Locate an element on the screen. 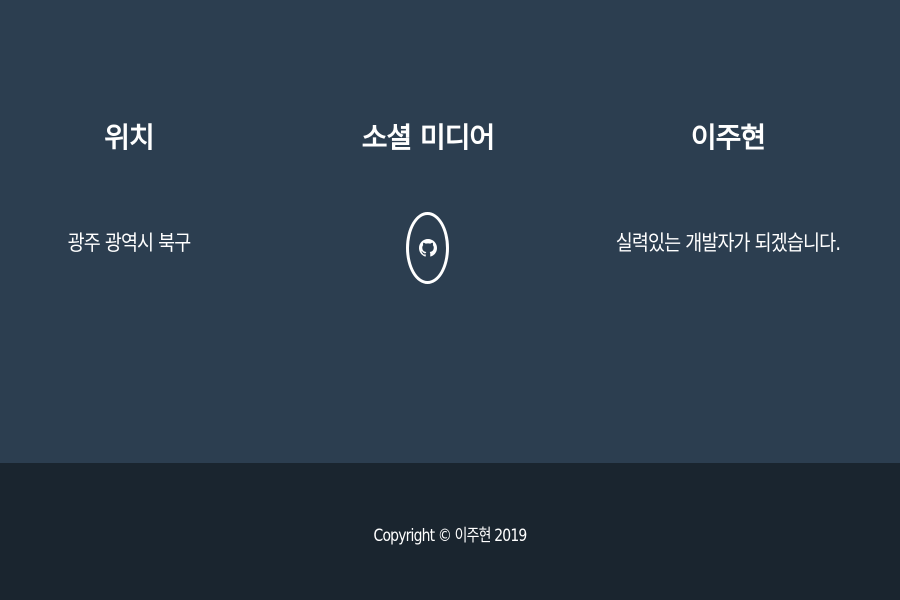 The height and width of the screenshot is (600, 900). about-text: 실력있는 개발자가 되겠습니다. is located at coordinates (728, 243).